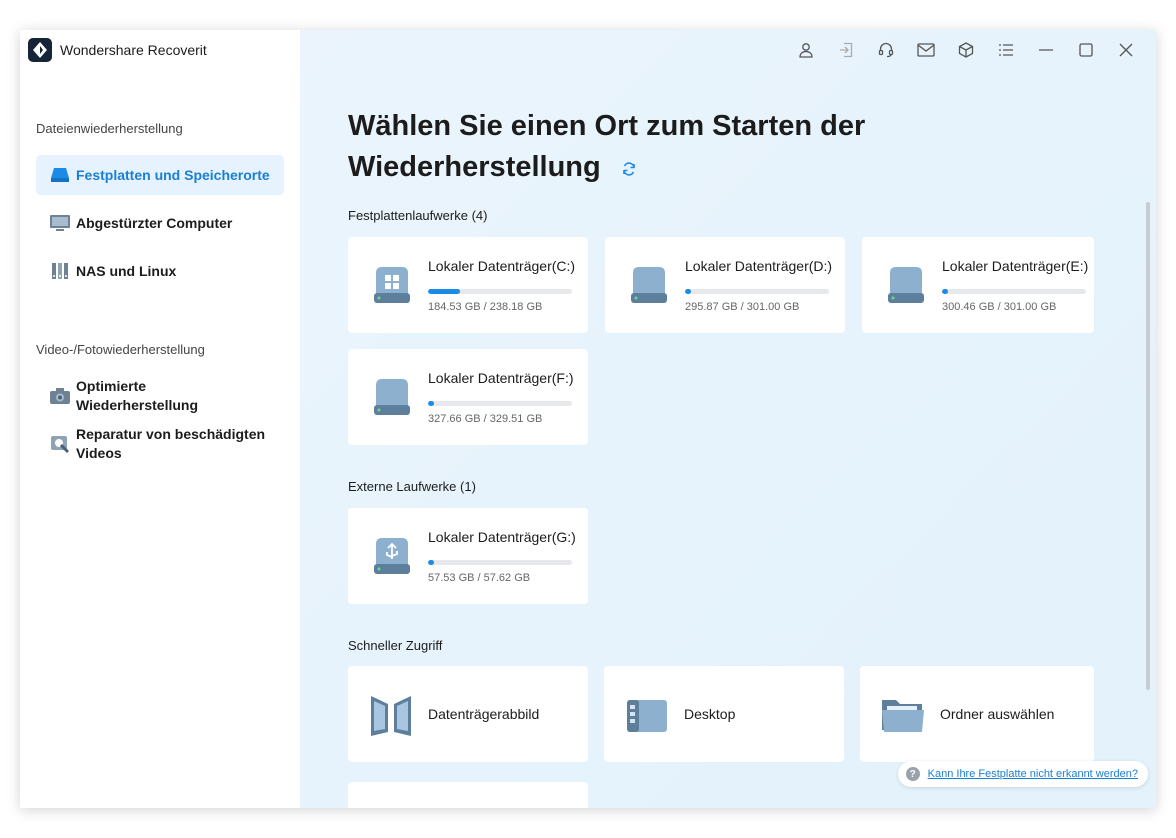 This screenshot has height=838, width=1176. I want to click on mail-icon, so click(926, 50).